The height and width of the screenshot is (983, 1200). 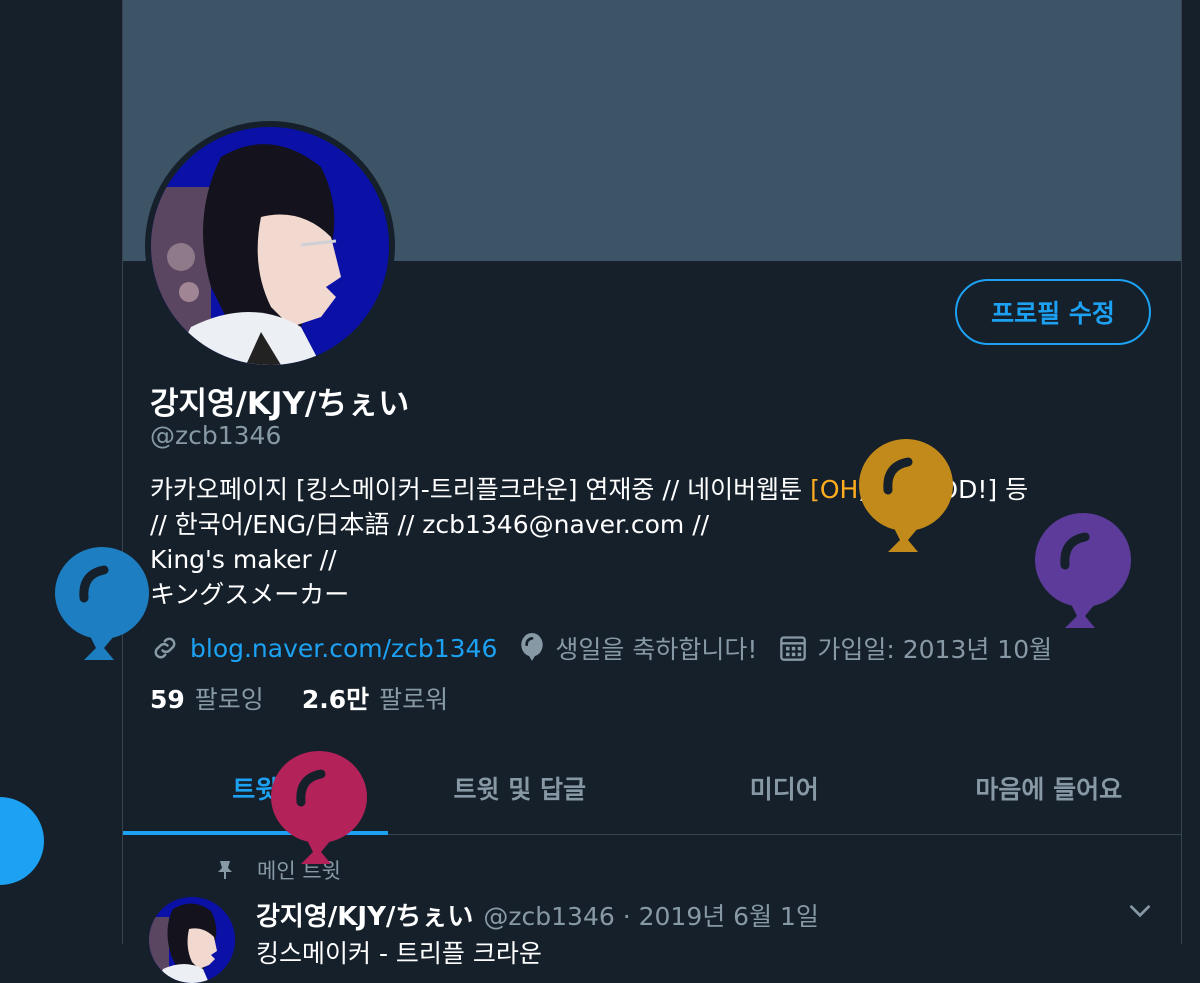 I want to click on birthday-item: 생일을 축하합니다!, so click(x=638, y=648).